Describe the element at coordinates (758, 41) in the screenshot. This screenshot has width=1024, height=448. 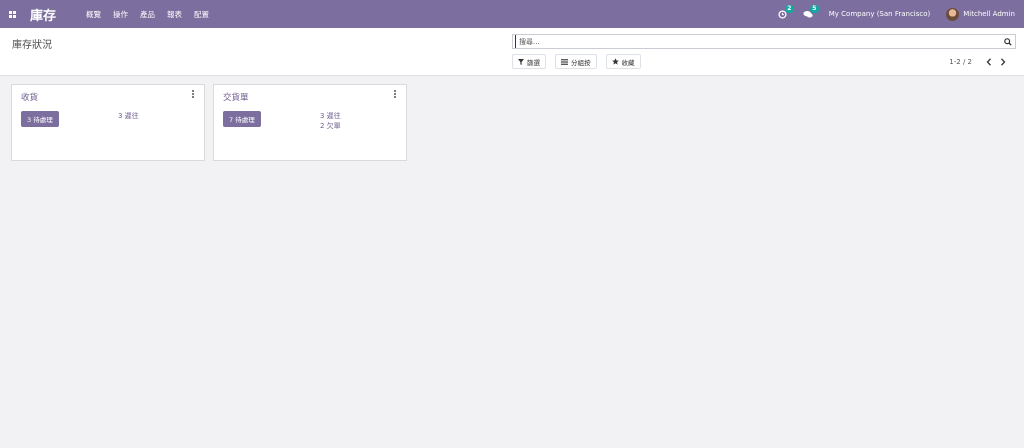
I see `search-input` at that location.